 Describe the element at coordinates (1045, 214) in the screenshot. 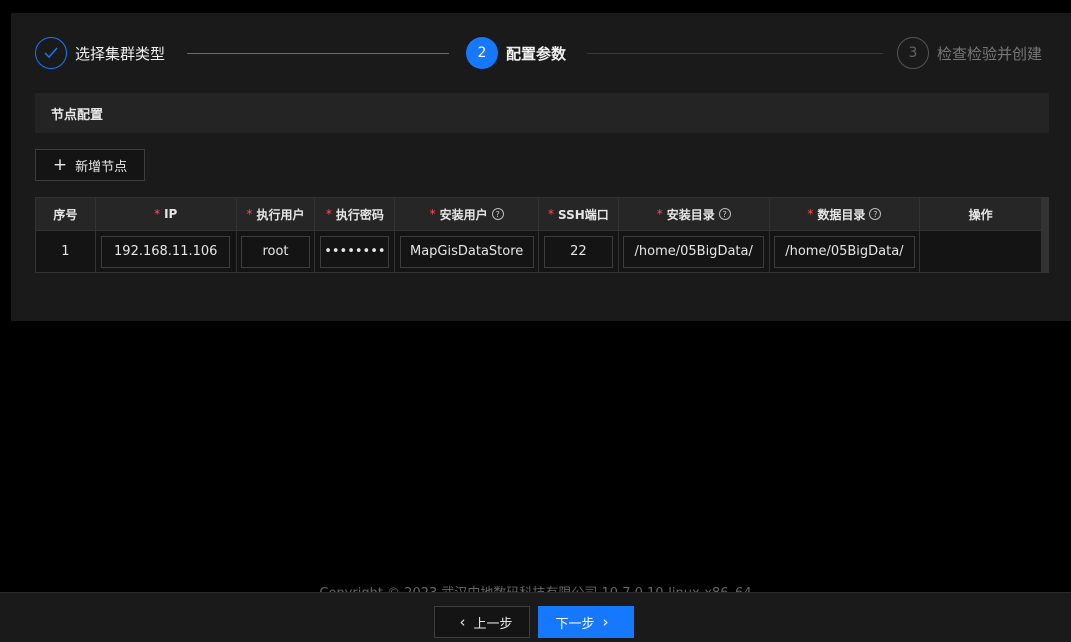

I see `table-scrollbar` at that location.